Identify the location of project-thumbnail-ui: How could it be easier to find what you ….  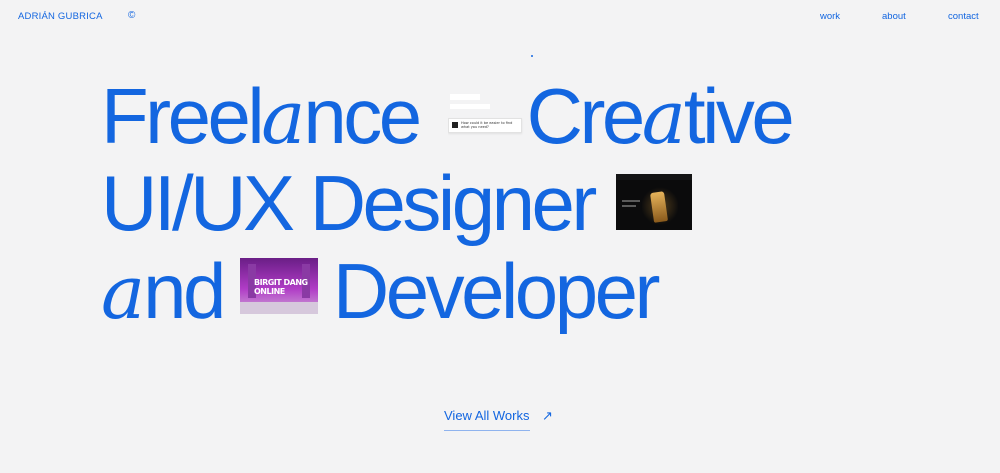
(486, 117).